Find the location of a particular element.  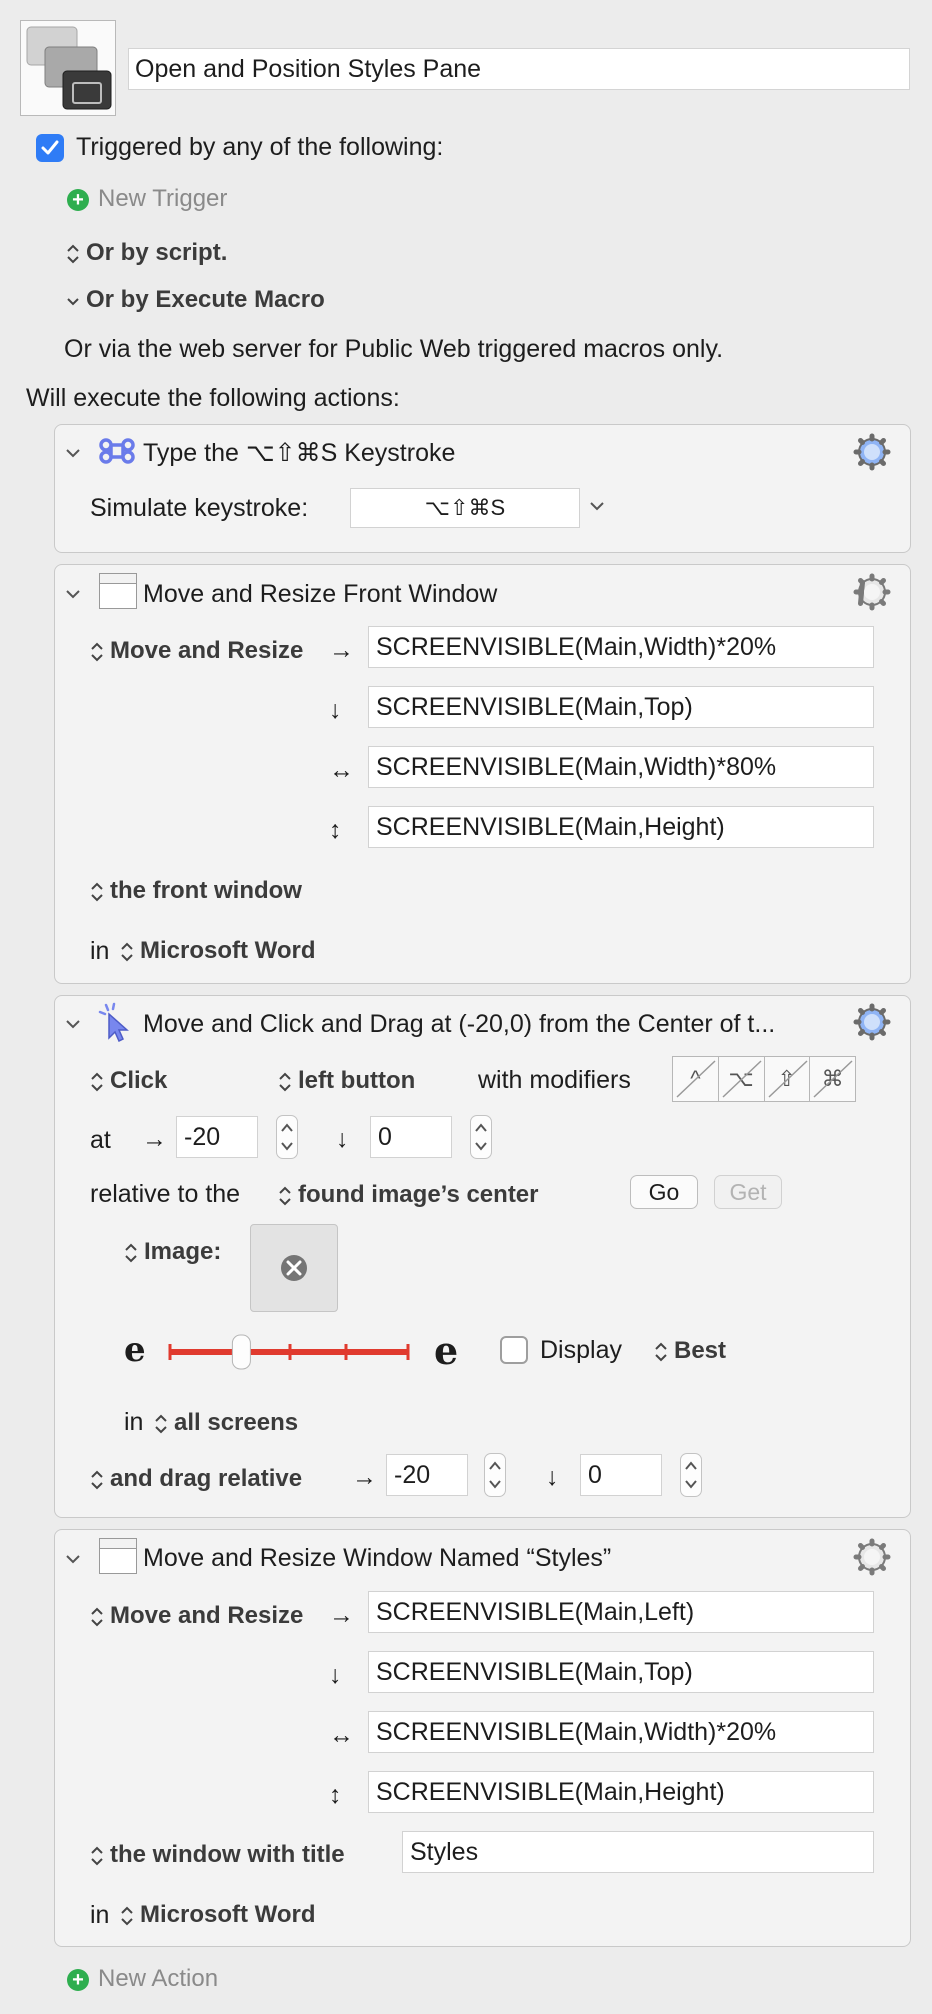

stepper-arrows-icon is located at coordinates (481, 1137).